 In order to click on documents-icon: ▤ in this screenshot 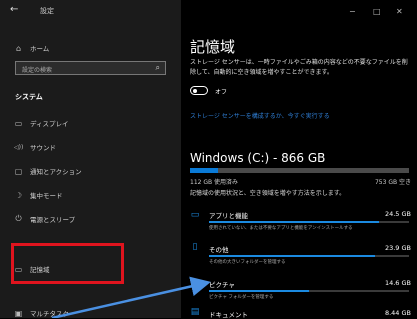, I will do `click(195, 312)`.